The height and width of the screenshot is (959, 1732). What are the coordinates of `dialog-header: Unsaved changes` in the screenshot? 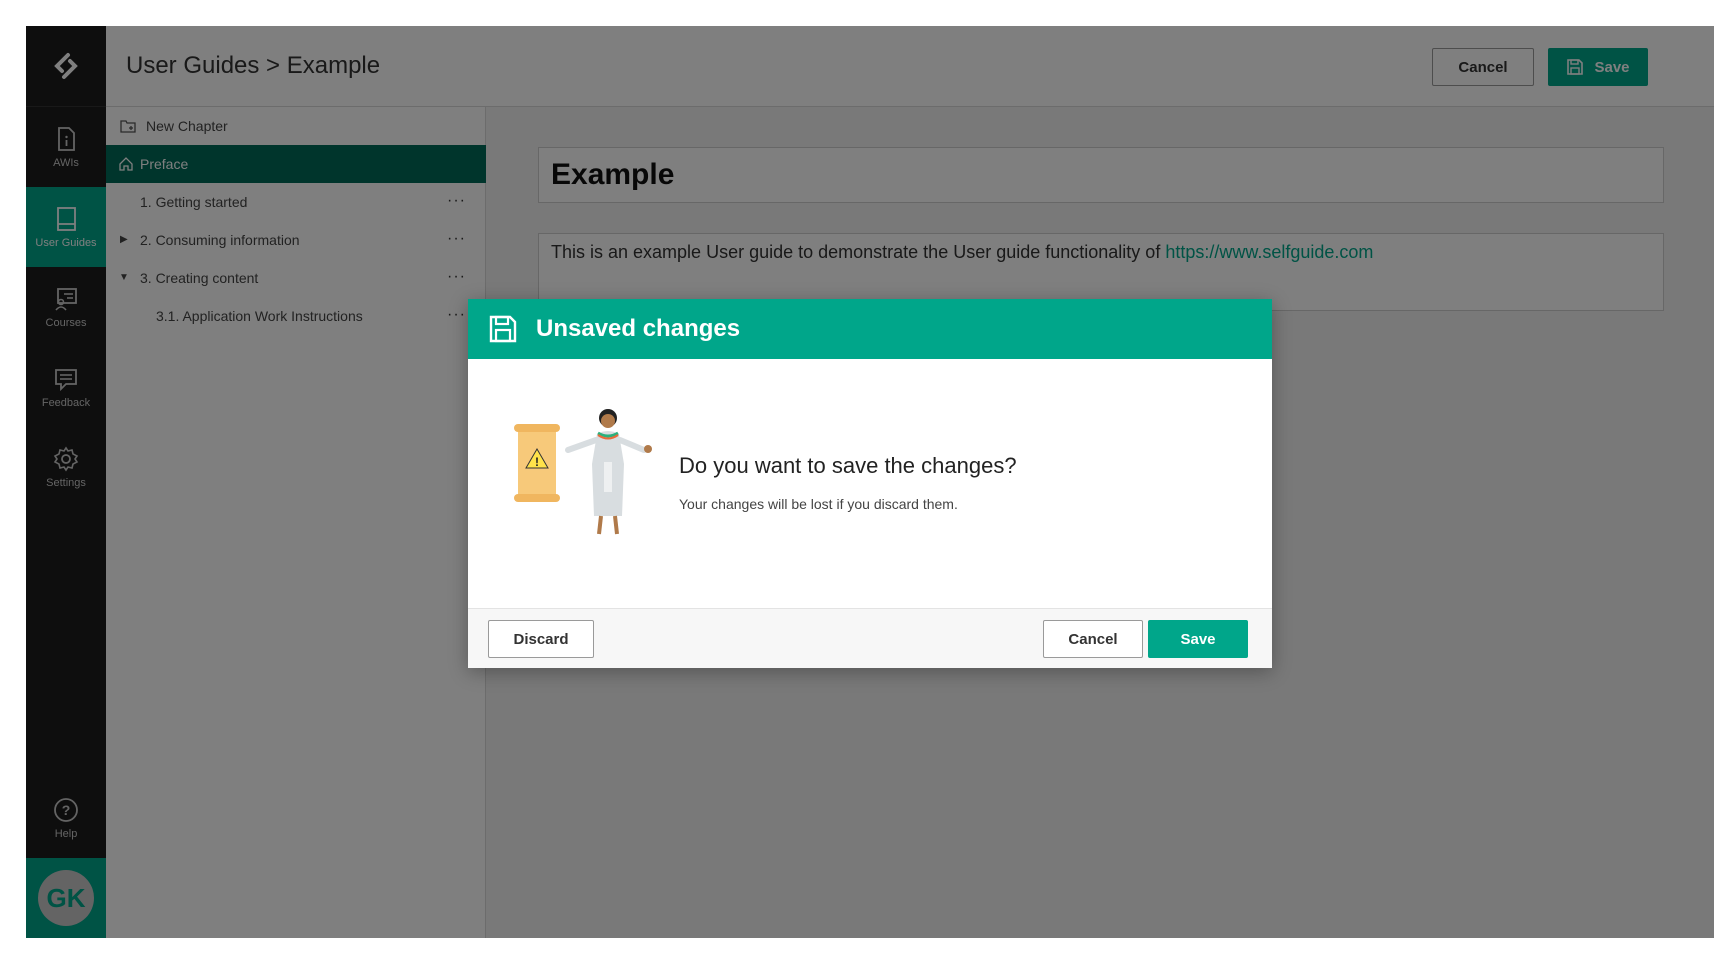 It's located at (870, 329).